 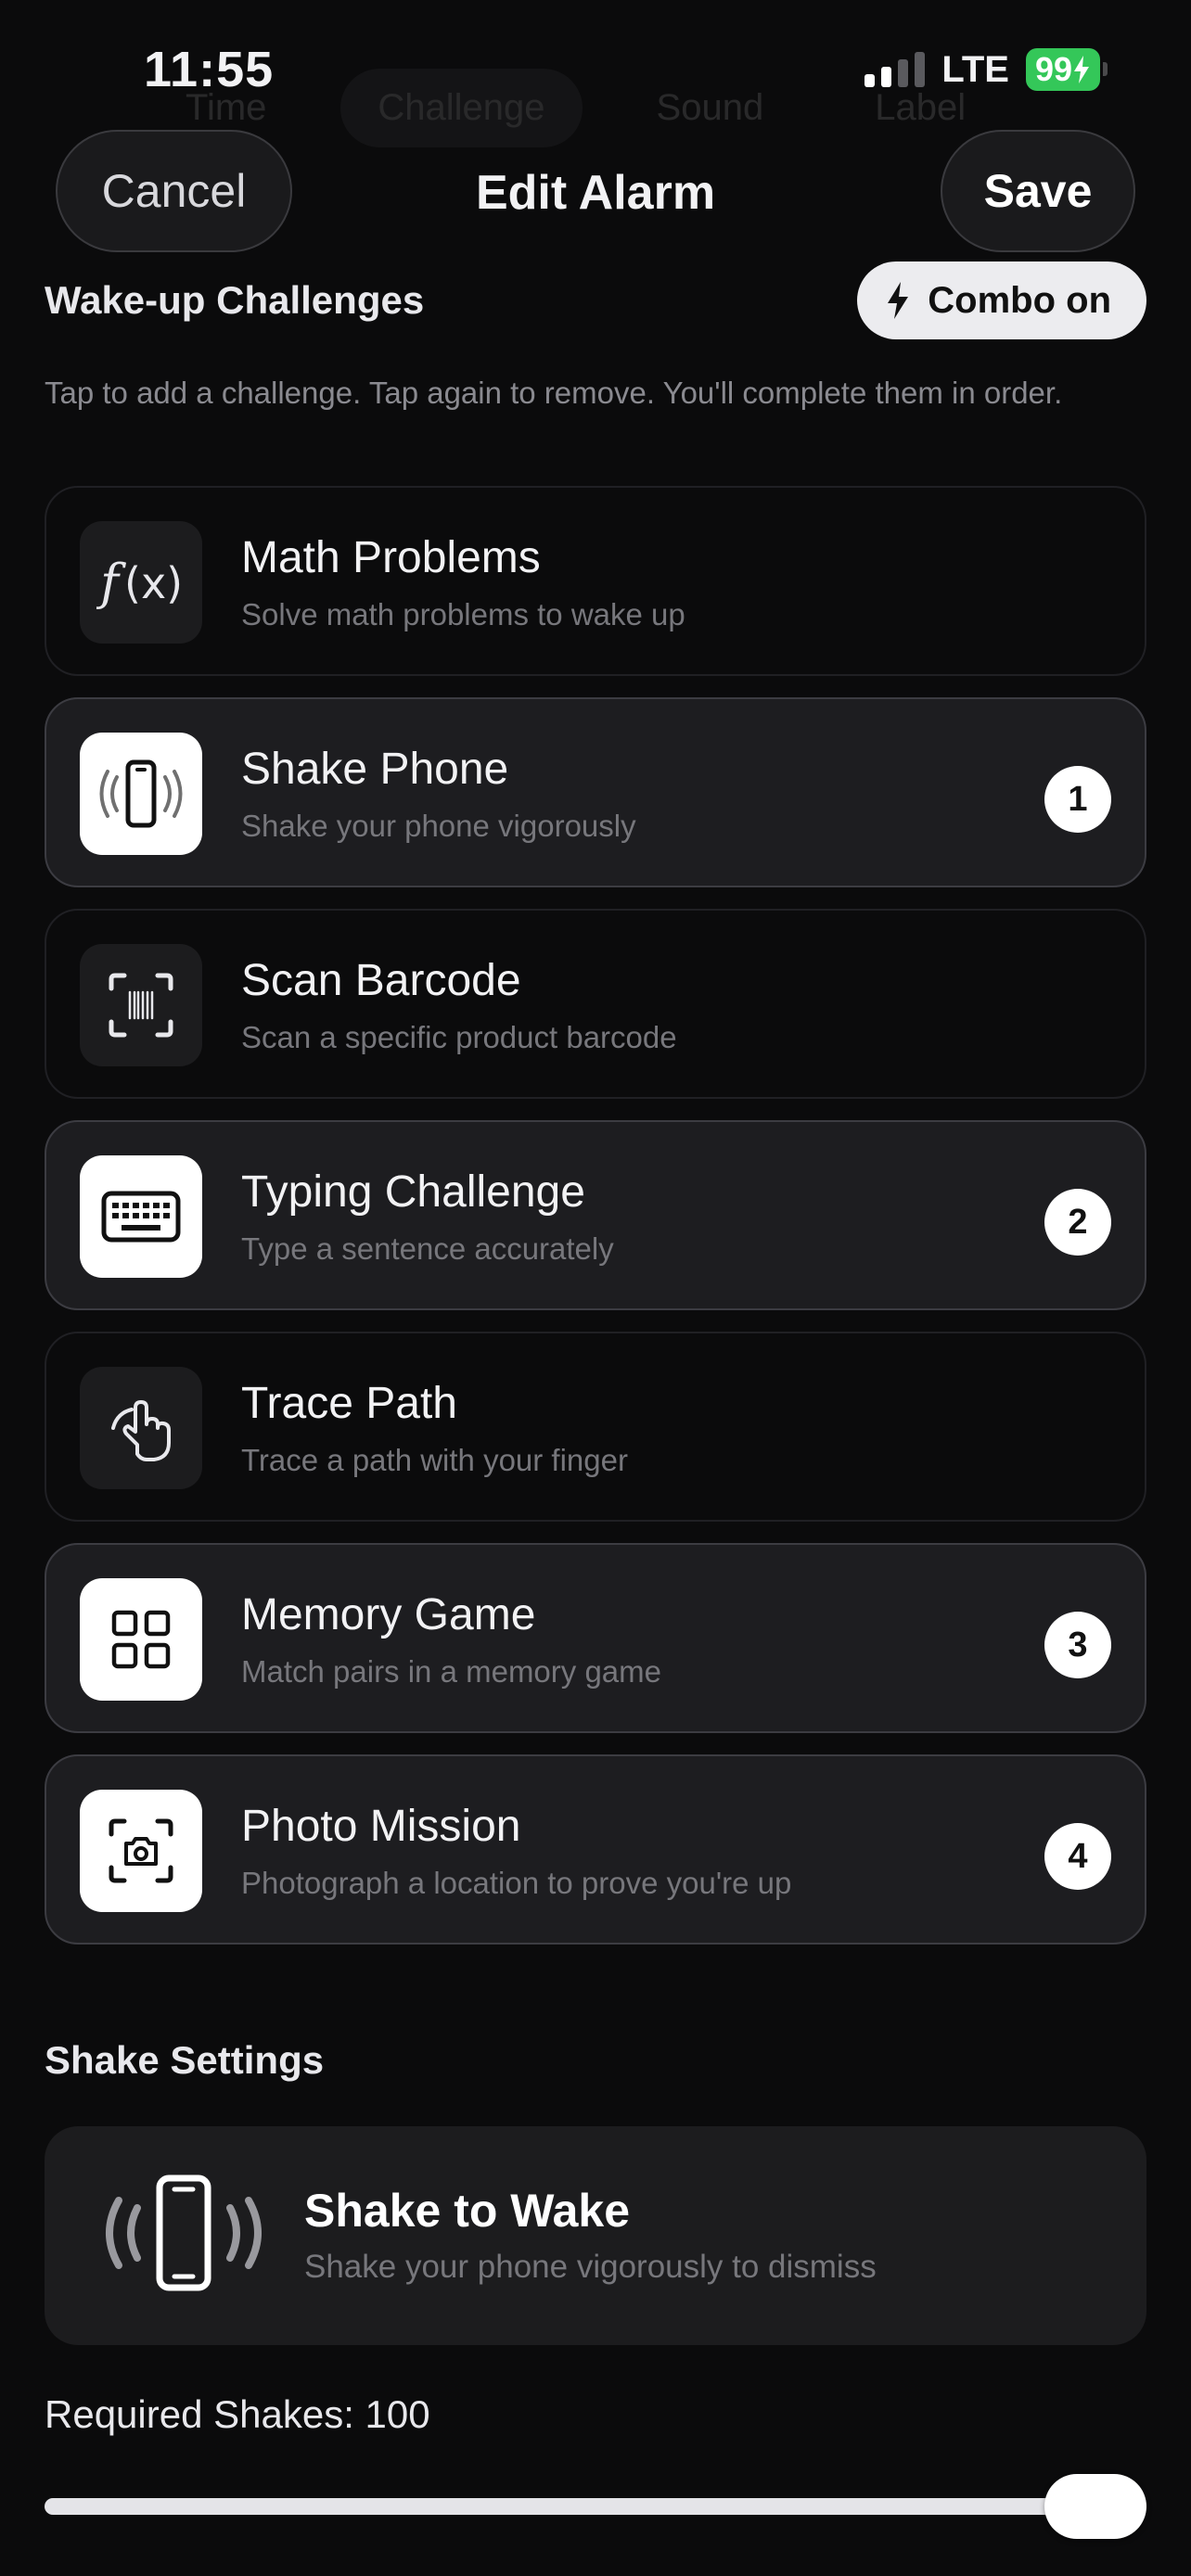 I want to click on save-button: Save, so click(x=1038, y=191).